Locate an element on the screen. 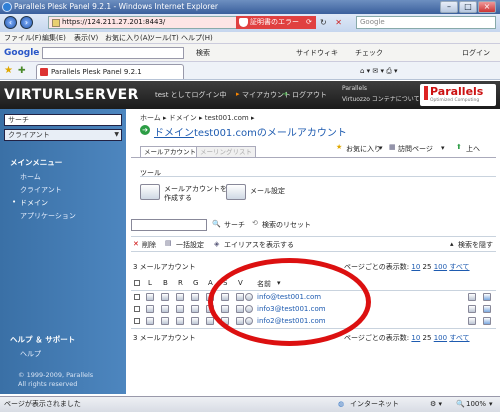 Image resolution: width=500 pixels, height=412 pixels. column-g: G is located at coordinates (195, 283).